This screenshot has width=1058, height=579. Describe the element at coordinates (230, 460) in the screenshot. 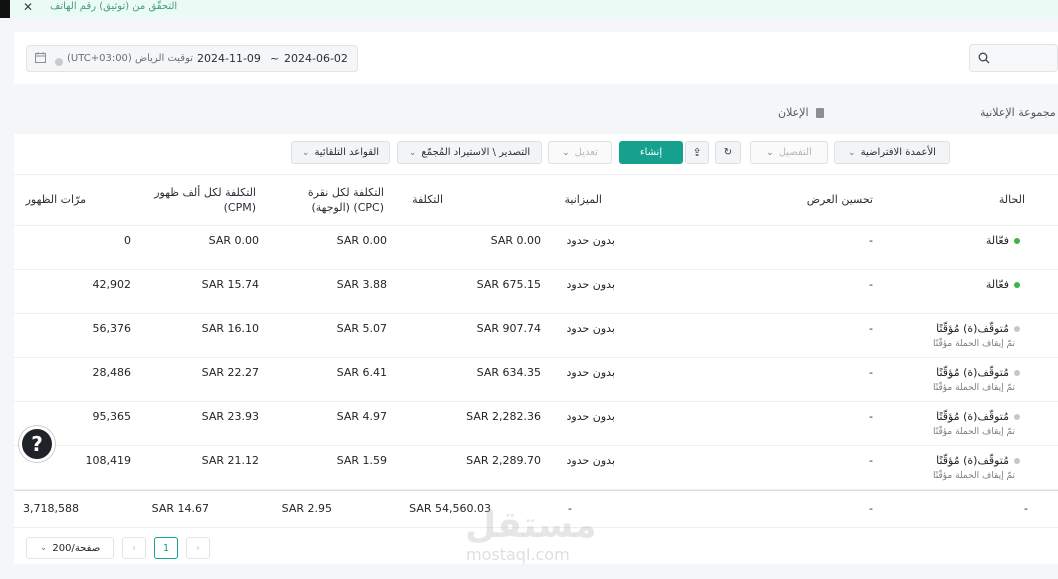

I see `cpm-cell: SAR 21.12` at that location.